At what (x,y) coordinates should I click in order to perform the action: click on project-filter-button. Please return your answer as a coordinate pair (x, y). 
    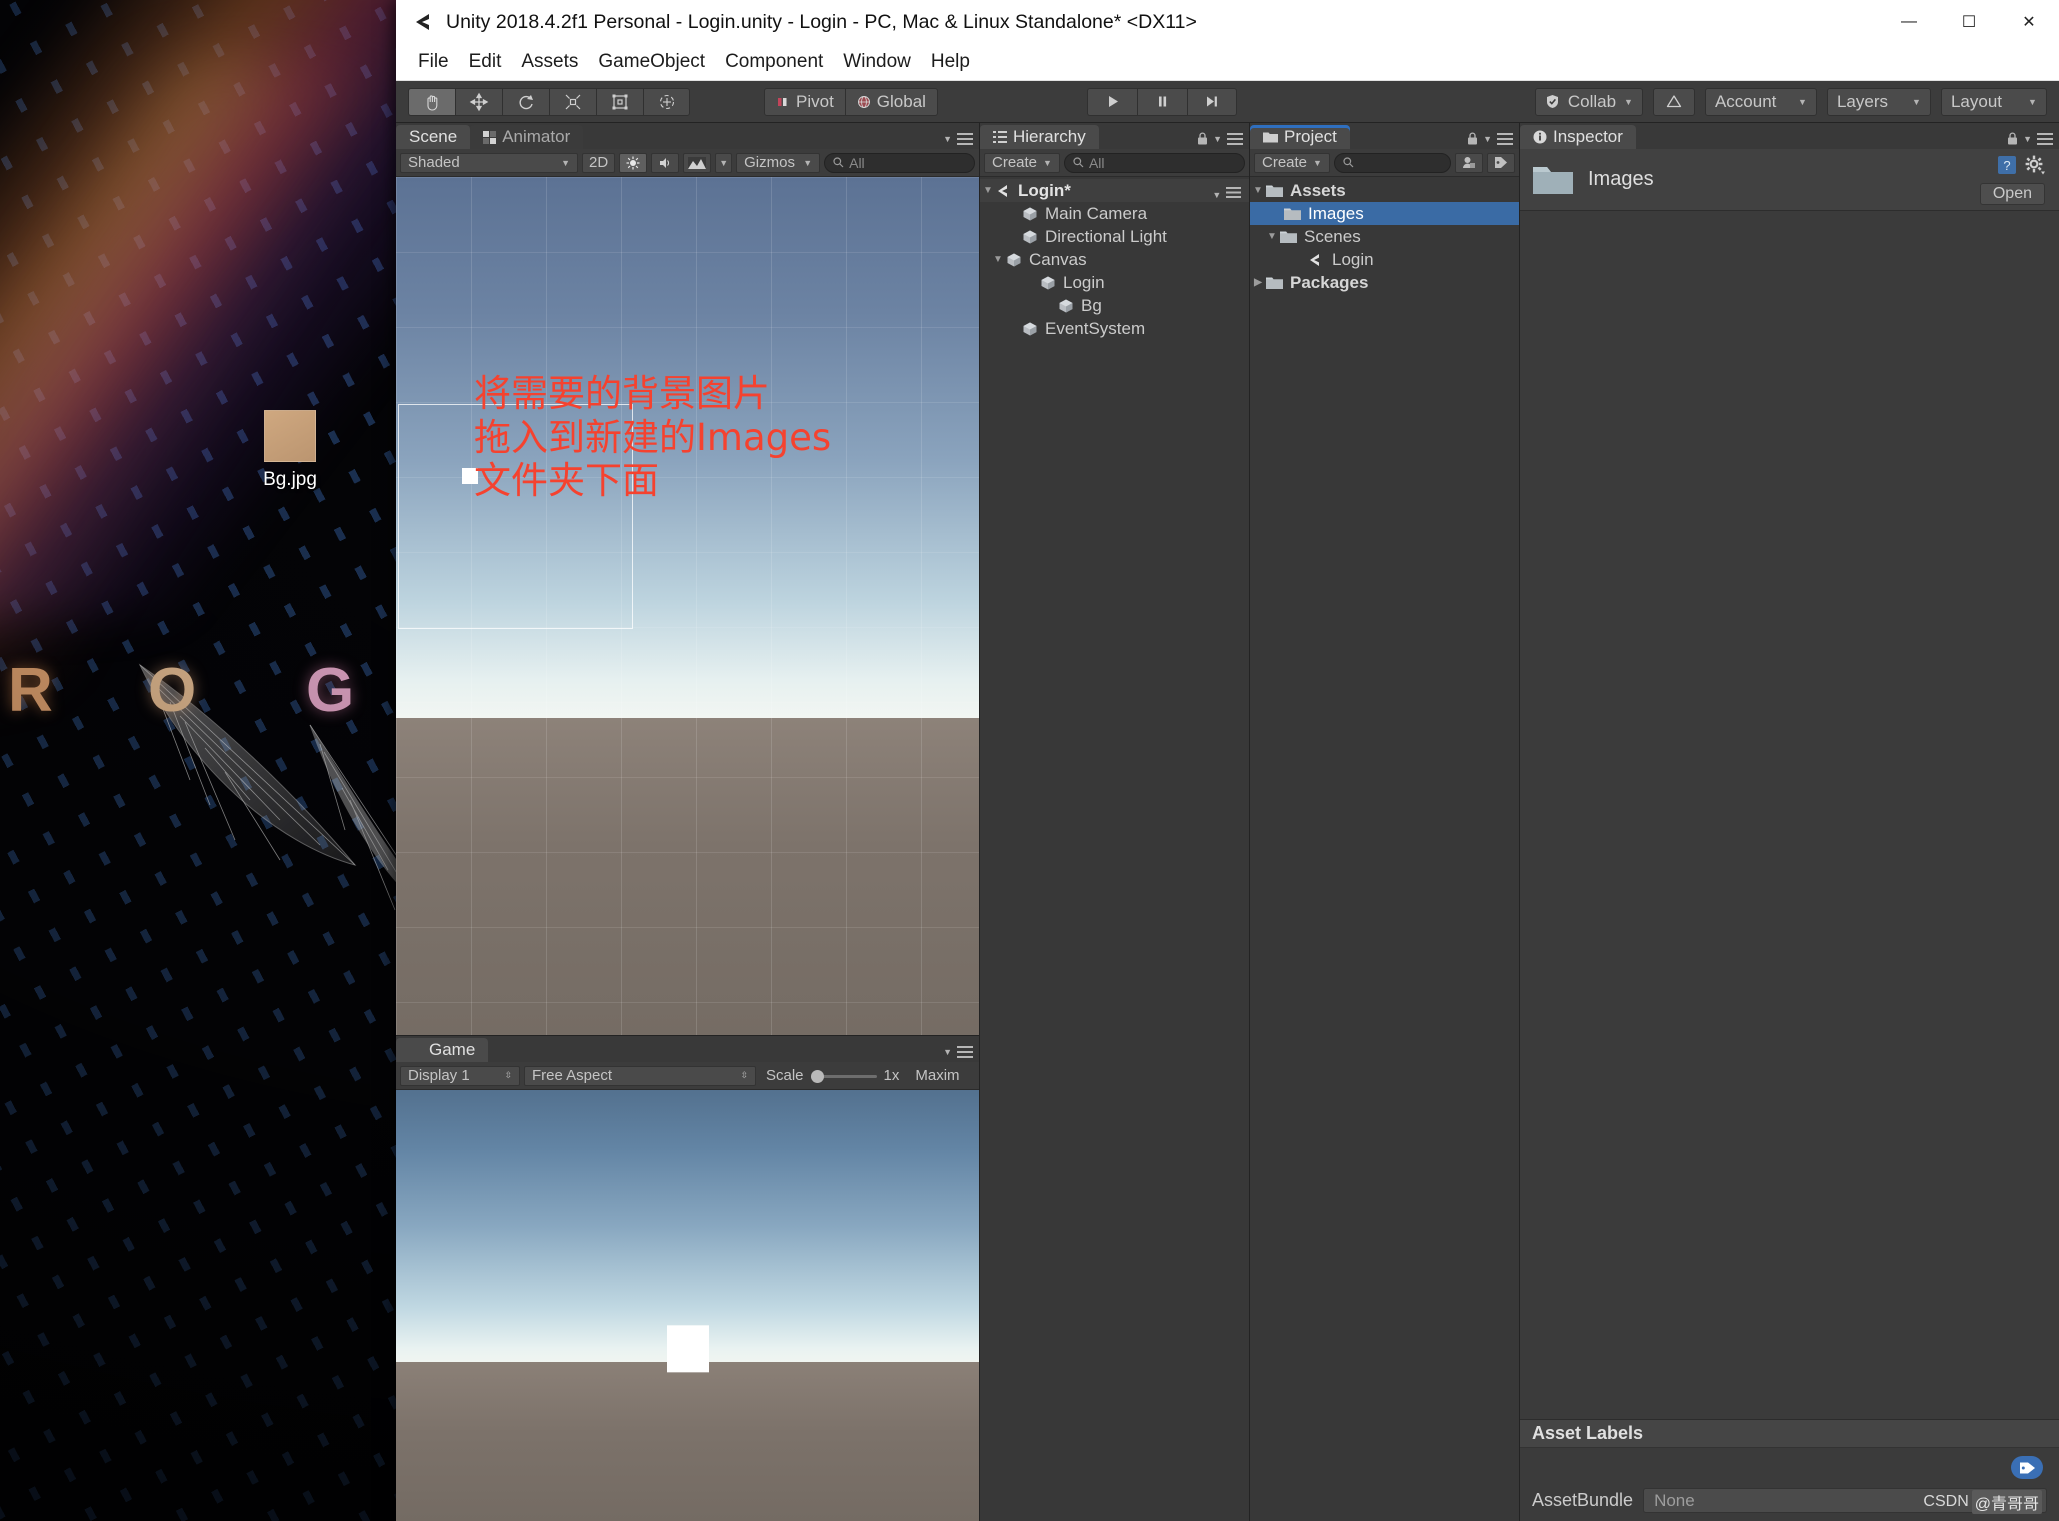
    Looking at the image, I should click on (1469, 162).